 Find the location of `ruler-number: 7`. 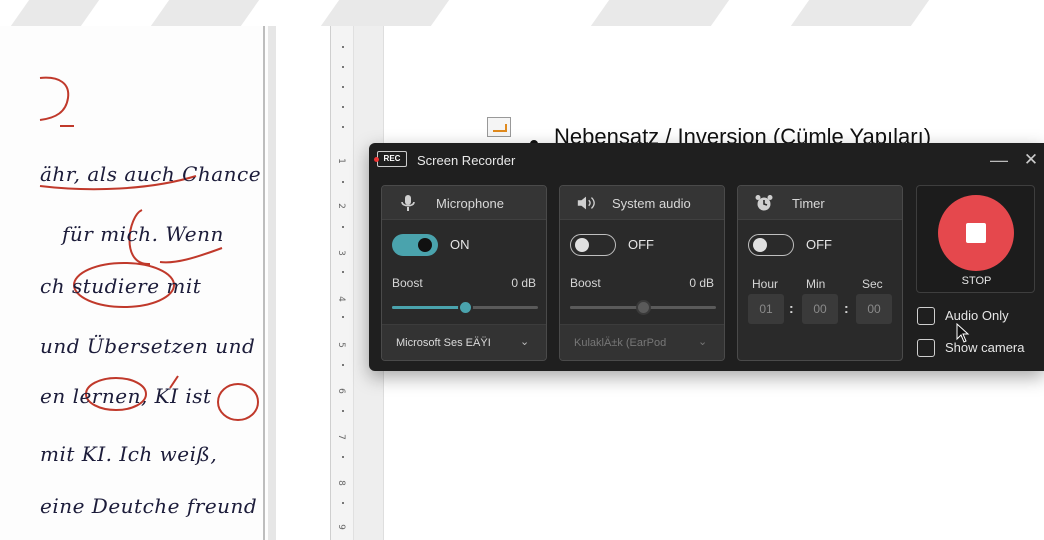

ruler-number: 7 is located at coordinates (340, 437).